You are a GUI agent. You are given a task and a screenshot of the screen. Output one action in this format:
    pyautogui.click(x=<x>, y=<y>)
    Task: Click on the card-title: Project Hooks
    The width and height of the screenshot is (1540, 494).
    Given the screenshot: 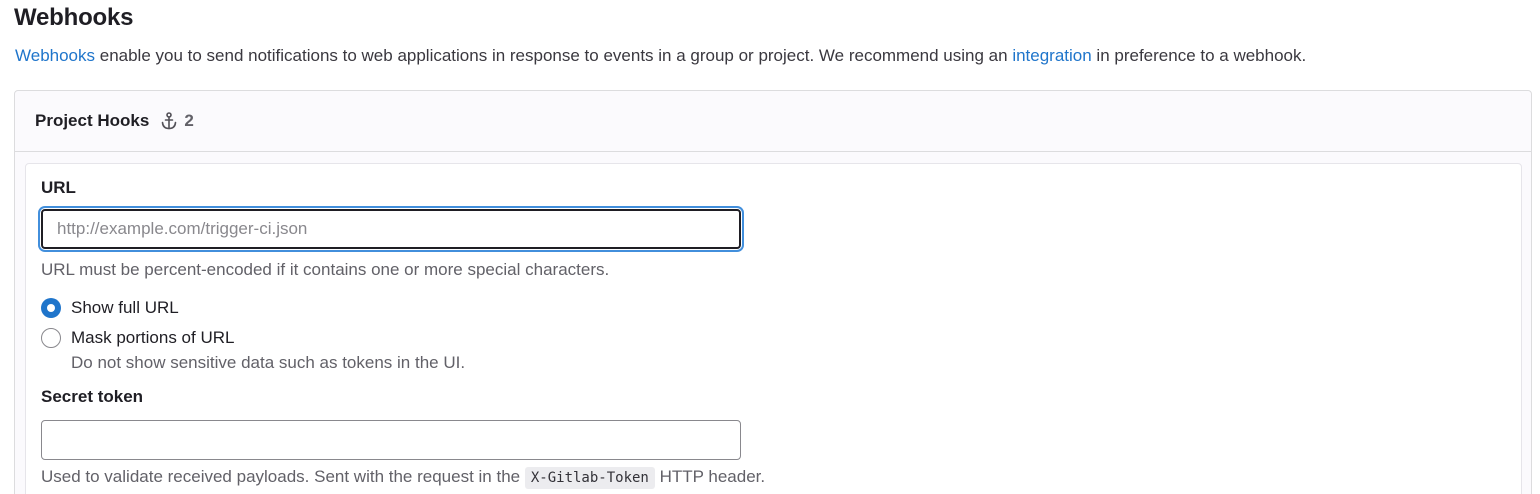 What is the action you would take?
    pyautogui.click(x=92, y=120)
    